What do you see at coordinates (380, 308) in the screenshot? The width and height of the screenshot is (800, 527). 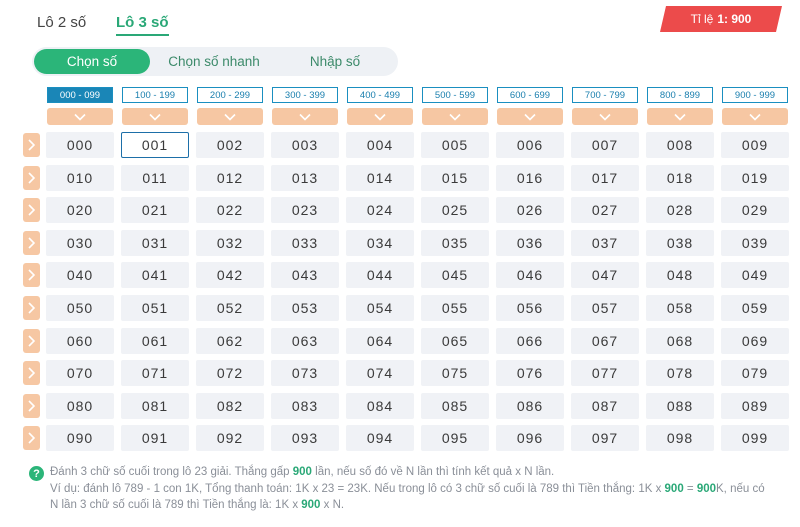 I see `number-cell: 054` at bounding box center [380, 308].